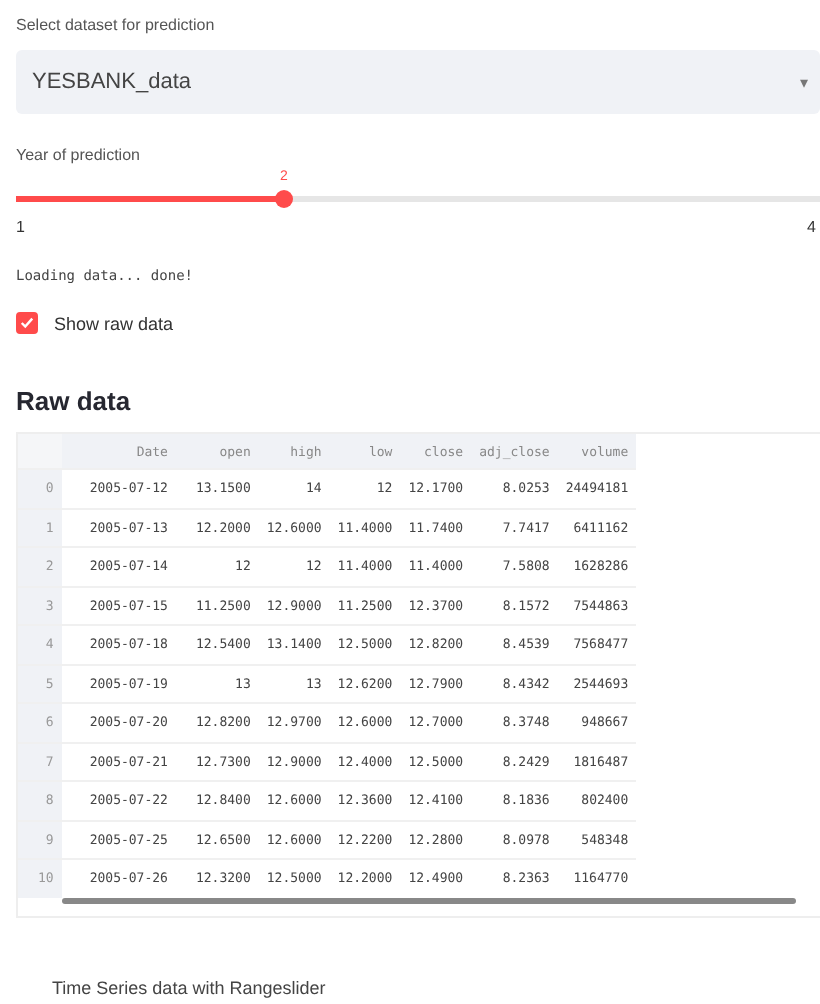 The width and height of the screenshot is (820, 1004). What do you see at coordinates (79, 155) in the screenshot?
I see `slider-label: Year of prediction` at bounding box center [79, 155].